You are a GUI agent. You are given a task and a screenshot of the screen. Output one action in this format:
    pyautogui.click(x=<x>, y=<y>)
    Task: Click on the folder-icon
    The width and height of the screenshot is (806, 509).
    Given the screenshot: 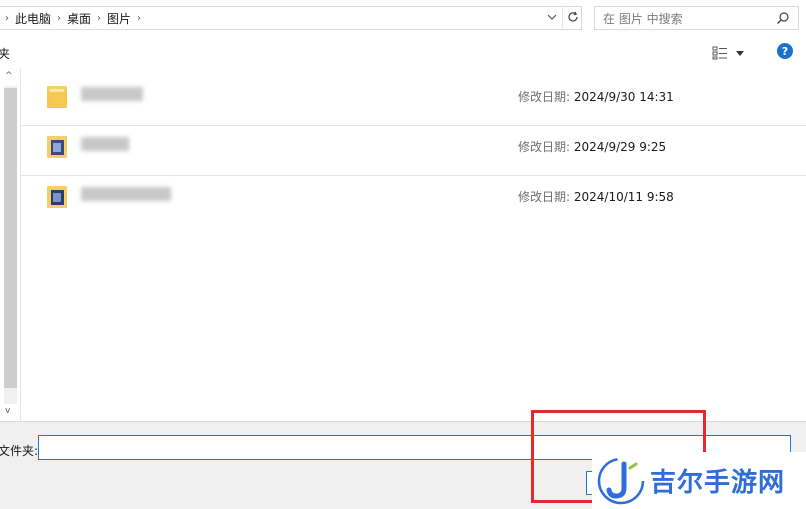 What is the action you would take?
    pyautogui.click(x=57, y=97)
    